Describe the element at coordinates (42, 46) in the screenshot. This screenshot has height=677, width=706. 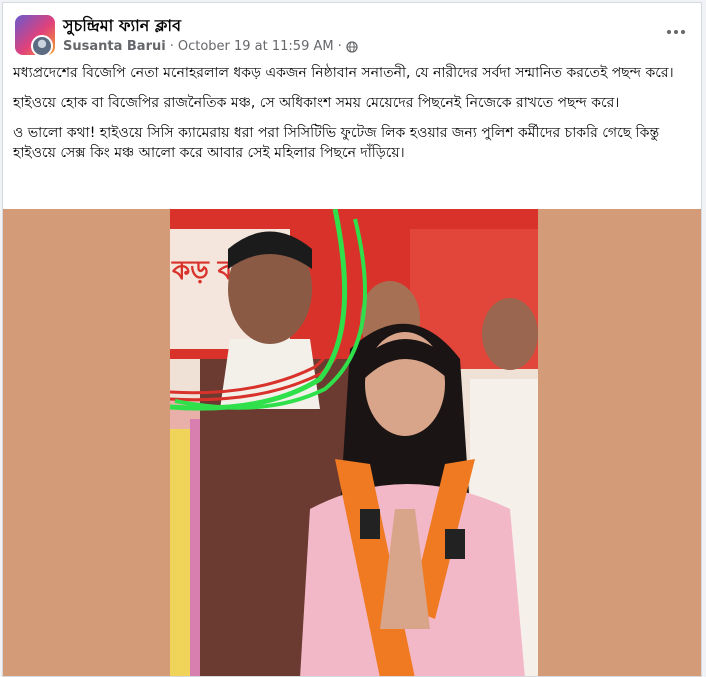
I see `author-avatar` at that location.